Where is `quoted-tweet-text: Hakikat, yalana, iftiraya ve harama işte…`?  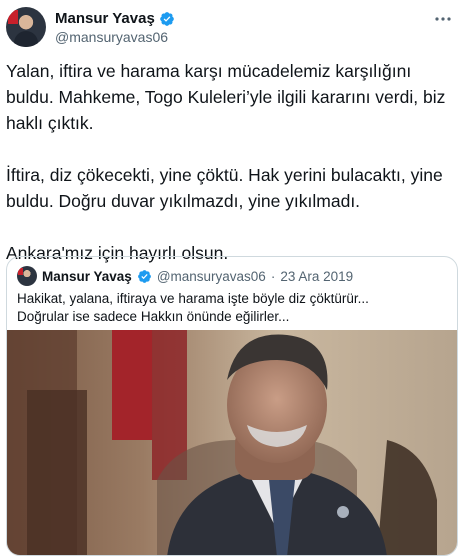 quoted-tweet-text: Hakikat, yalana, iftiraya ve harama işte… is located at coordinates (193, 307).